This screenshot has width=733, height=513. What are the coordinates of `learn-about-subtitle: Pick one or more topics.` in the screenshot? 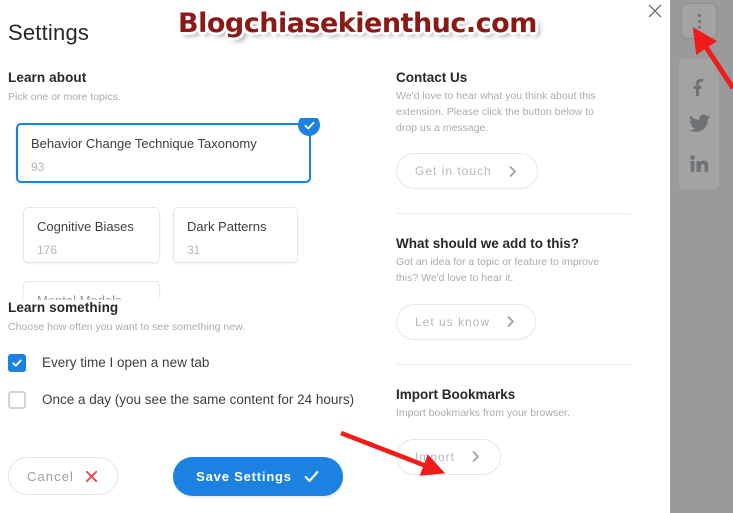 It's located at (64, 97).